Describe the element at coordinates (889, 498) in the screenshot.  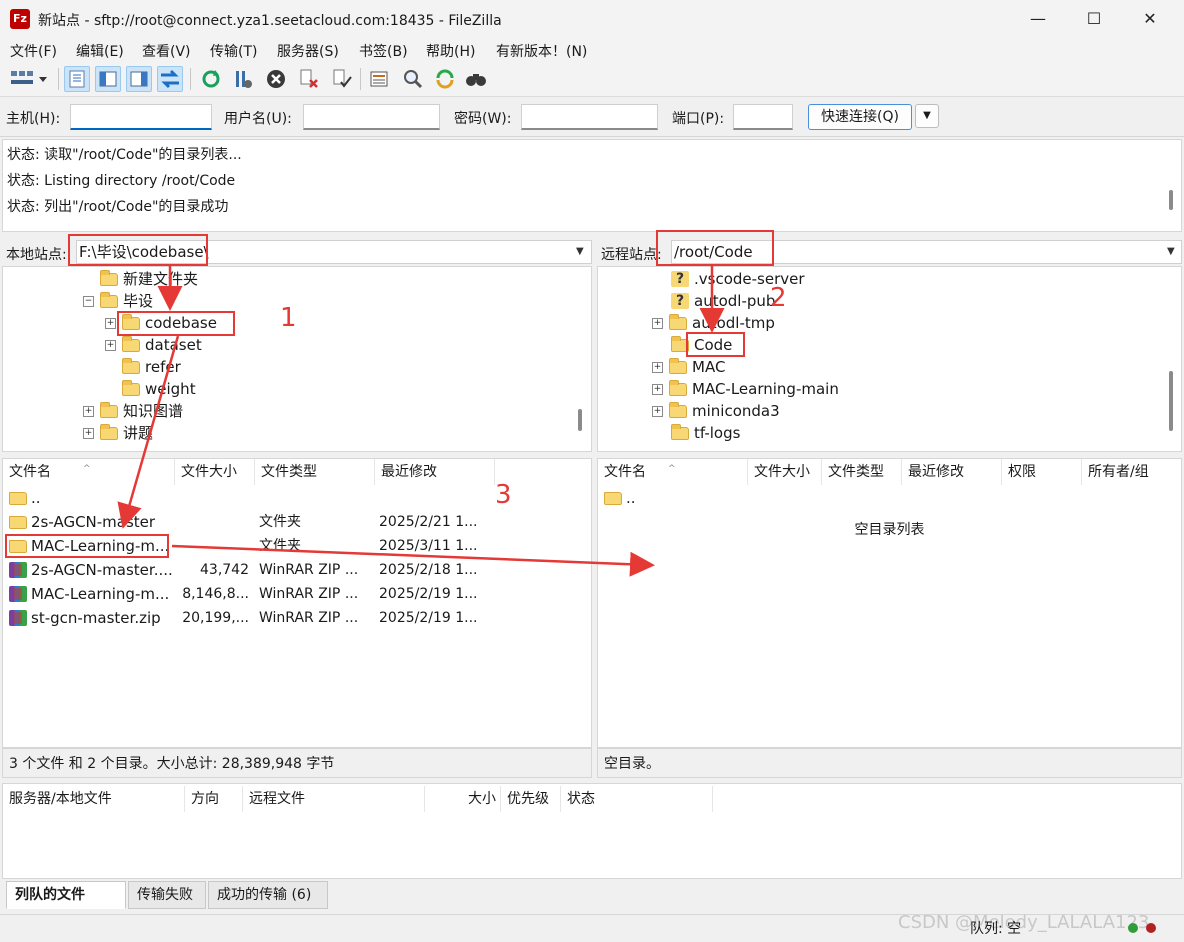
I see `file-row: ..` at that location.